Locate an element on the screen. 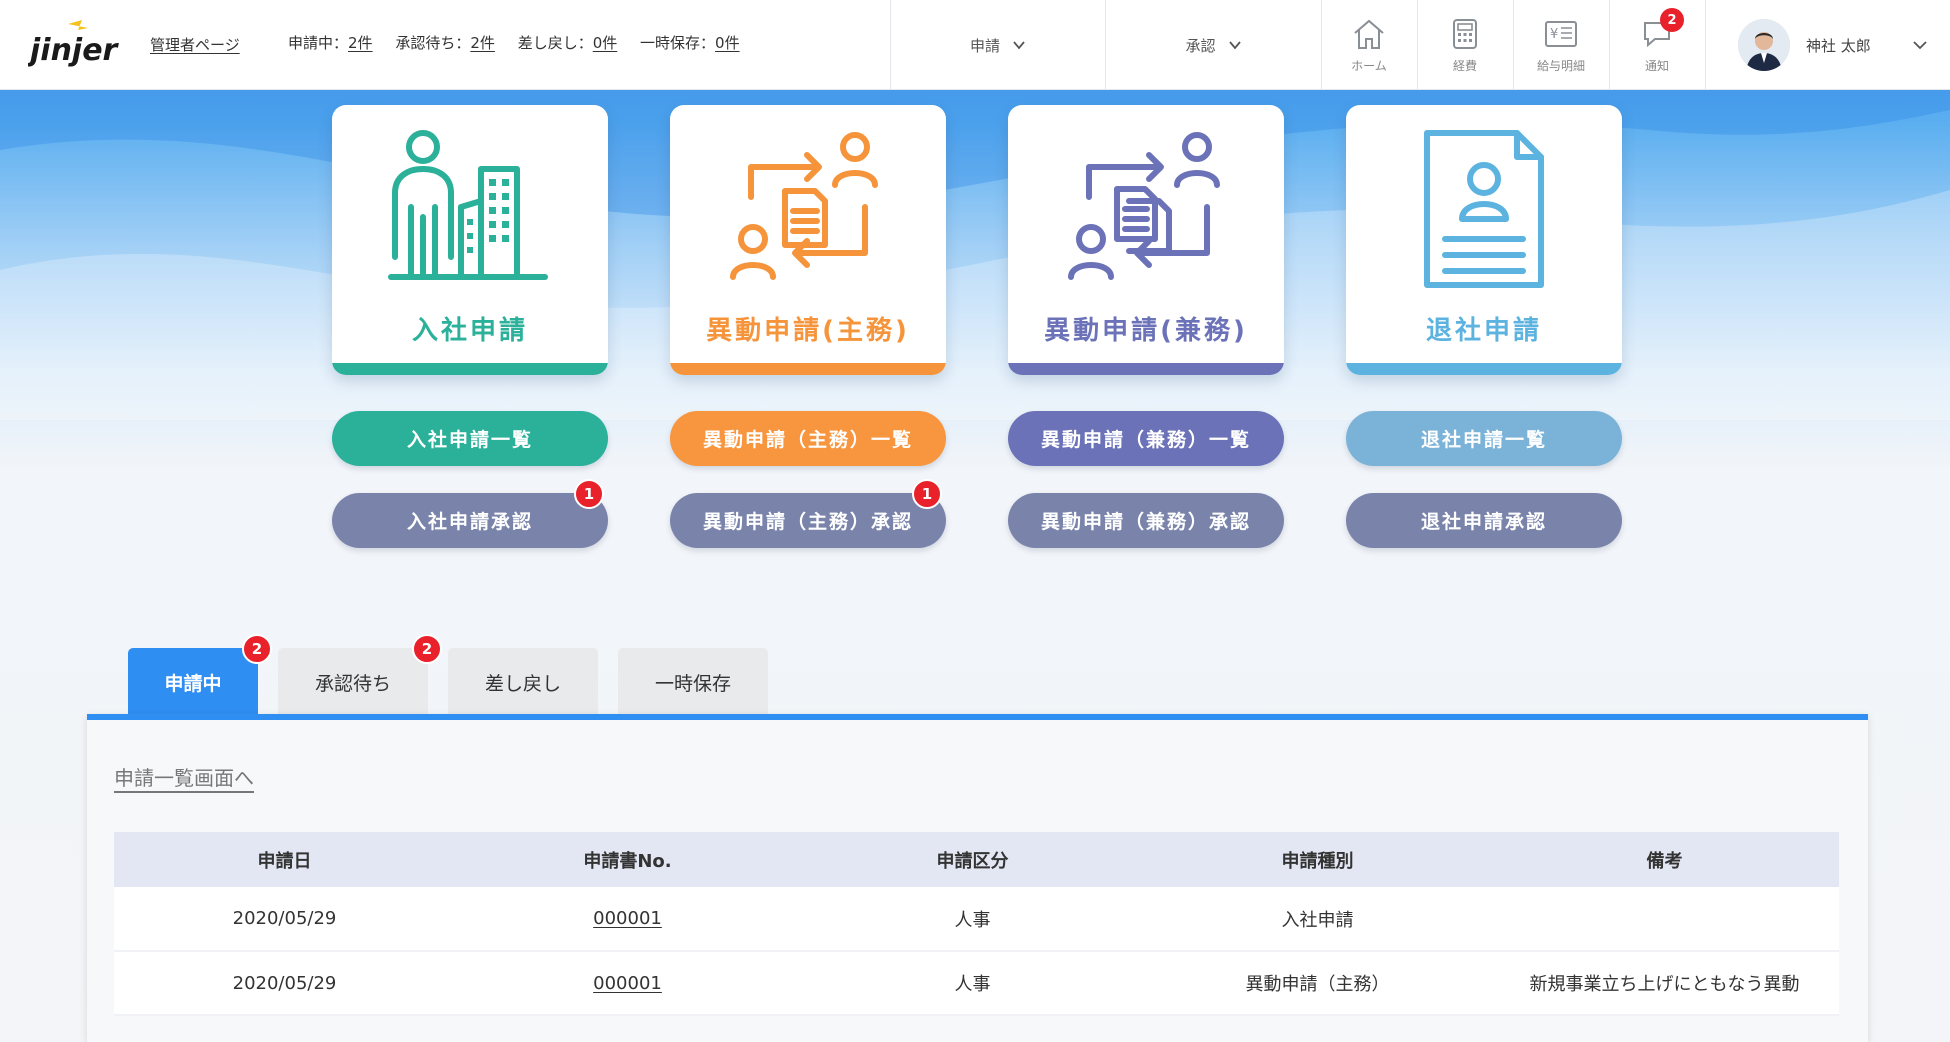 The height and width of the screenshot is (1042, 1950). column-header-remarks: 備考 is located at coordinates (1664, 861).